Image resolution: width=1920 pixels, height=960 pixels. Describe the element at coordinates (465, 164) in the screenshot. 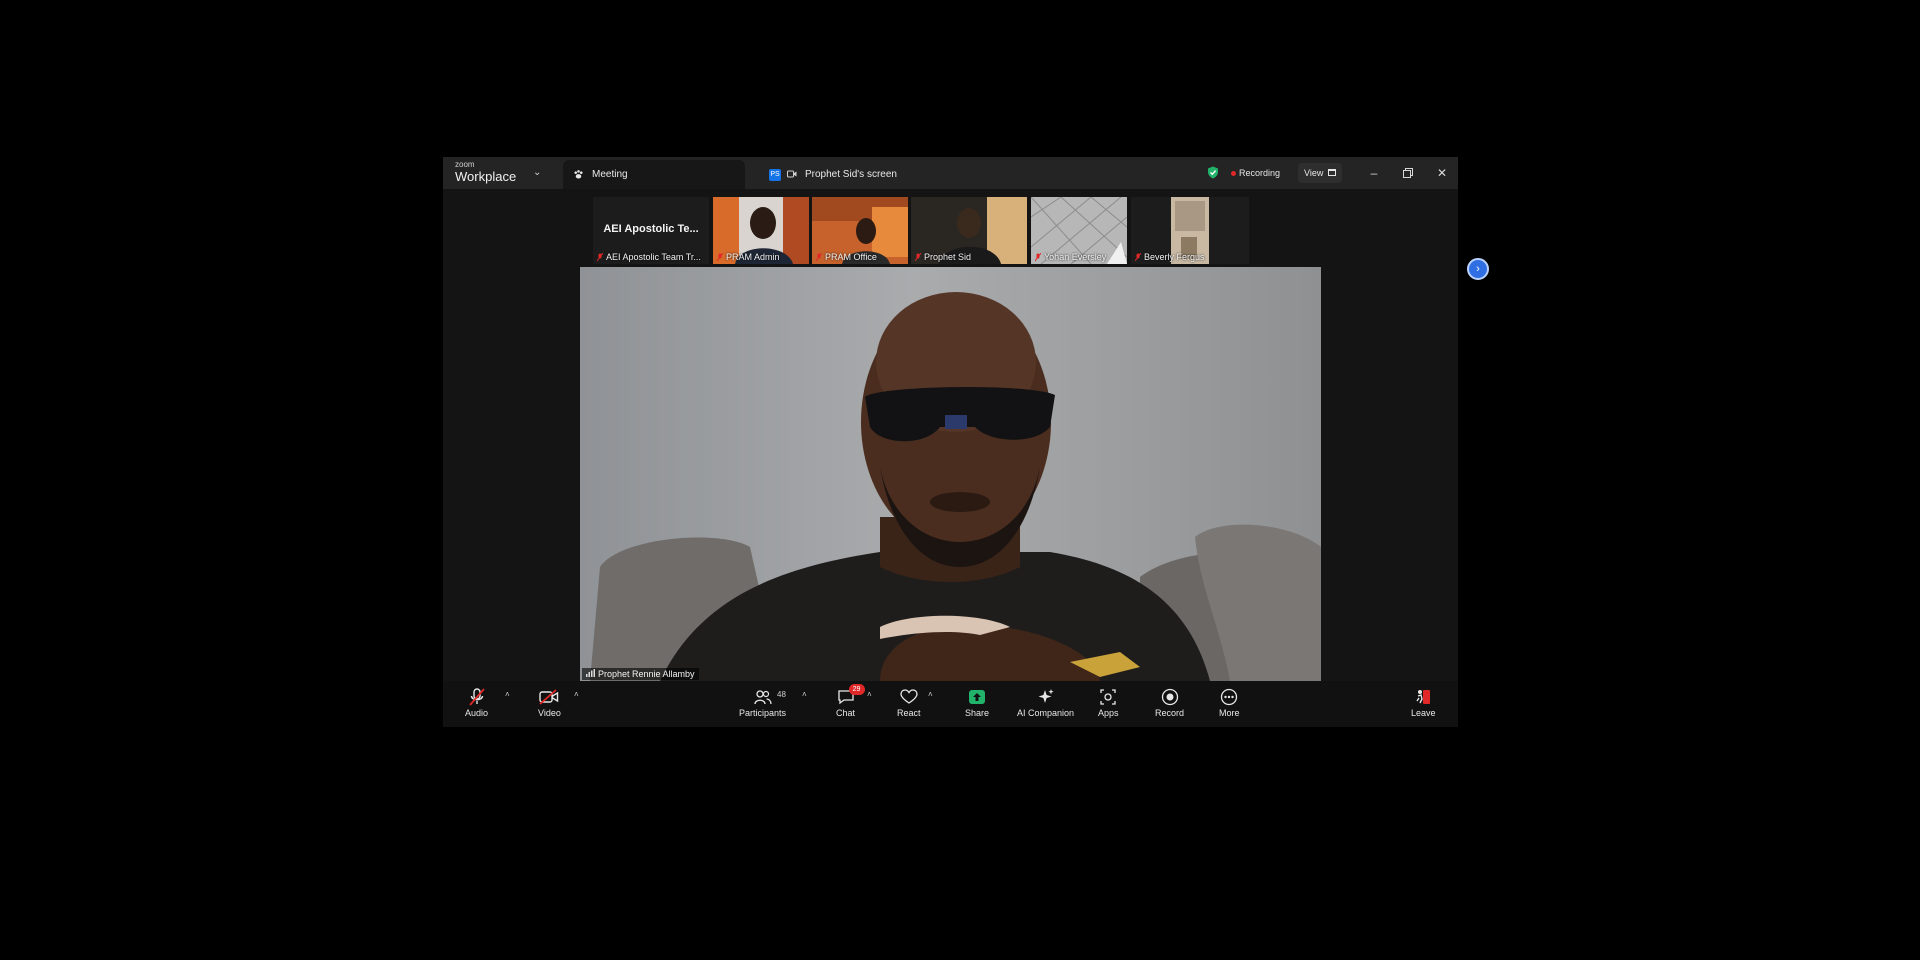

I see `brand-small: zoom` at that location.